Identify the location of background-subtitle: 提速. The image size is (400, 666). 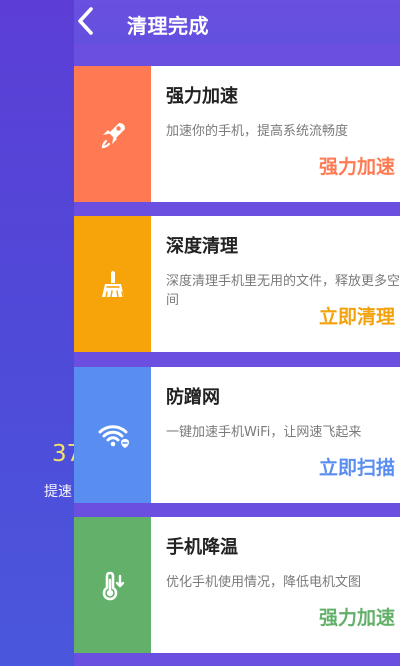
(58, 492).